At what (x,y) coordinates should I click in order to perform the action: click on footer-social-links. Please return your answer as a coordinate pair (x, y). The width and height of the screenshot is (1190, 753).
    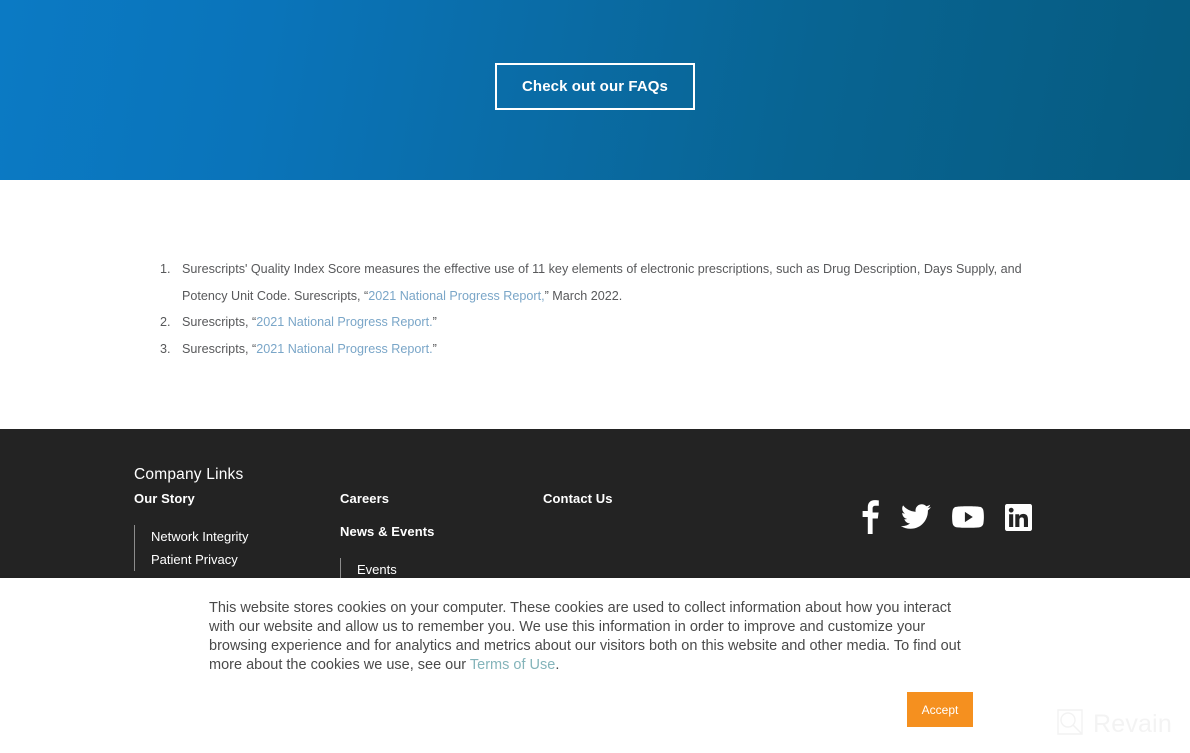
    Looking at the image, I should click on (945, 517).